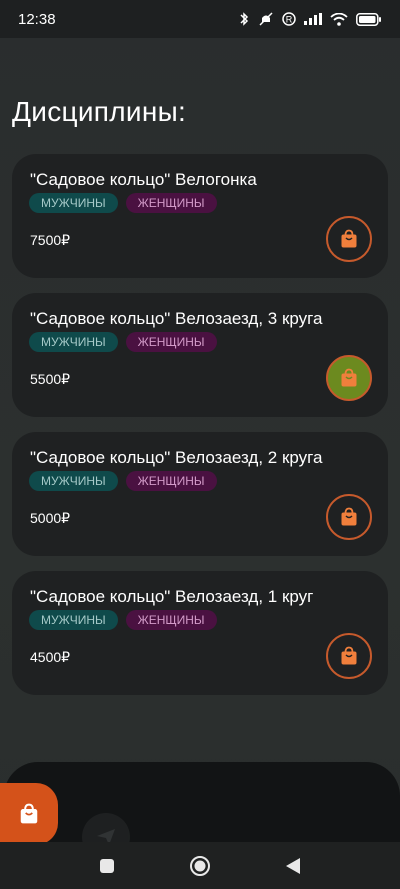 The image size is (400, 889). I want to click on discipline-price: 5500₽, so click(50, 379).